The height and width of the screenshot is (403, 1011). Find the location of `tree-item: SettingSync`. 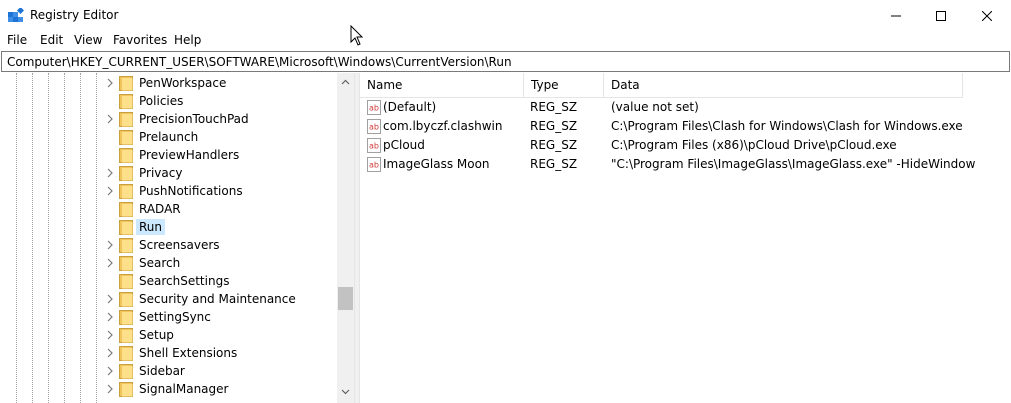

tree-item: SettingSync is located at coordinates (169, 317).